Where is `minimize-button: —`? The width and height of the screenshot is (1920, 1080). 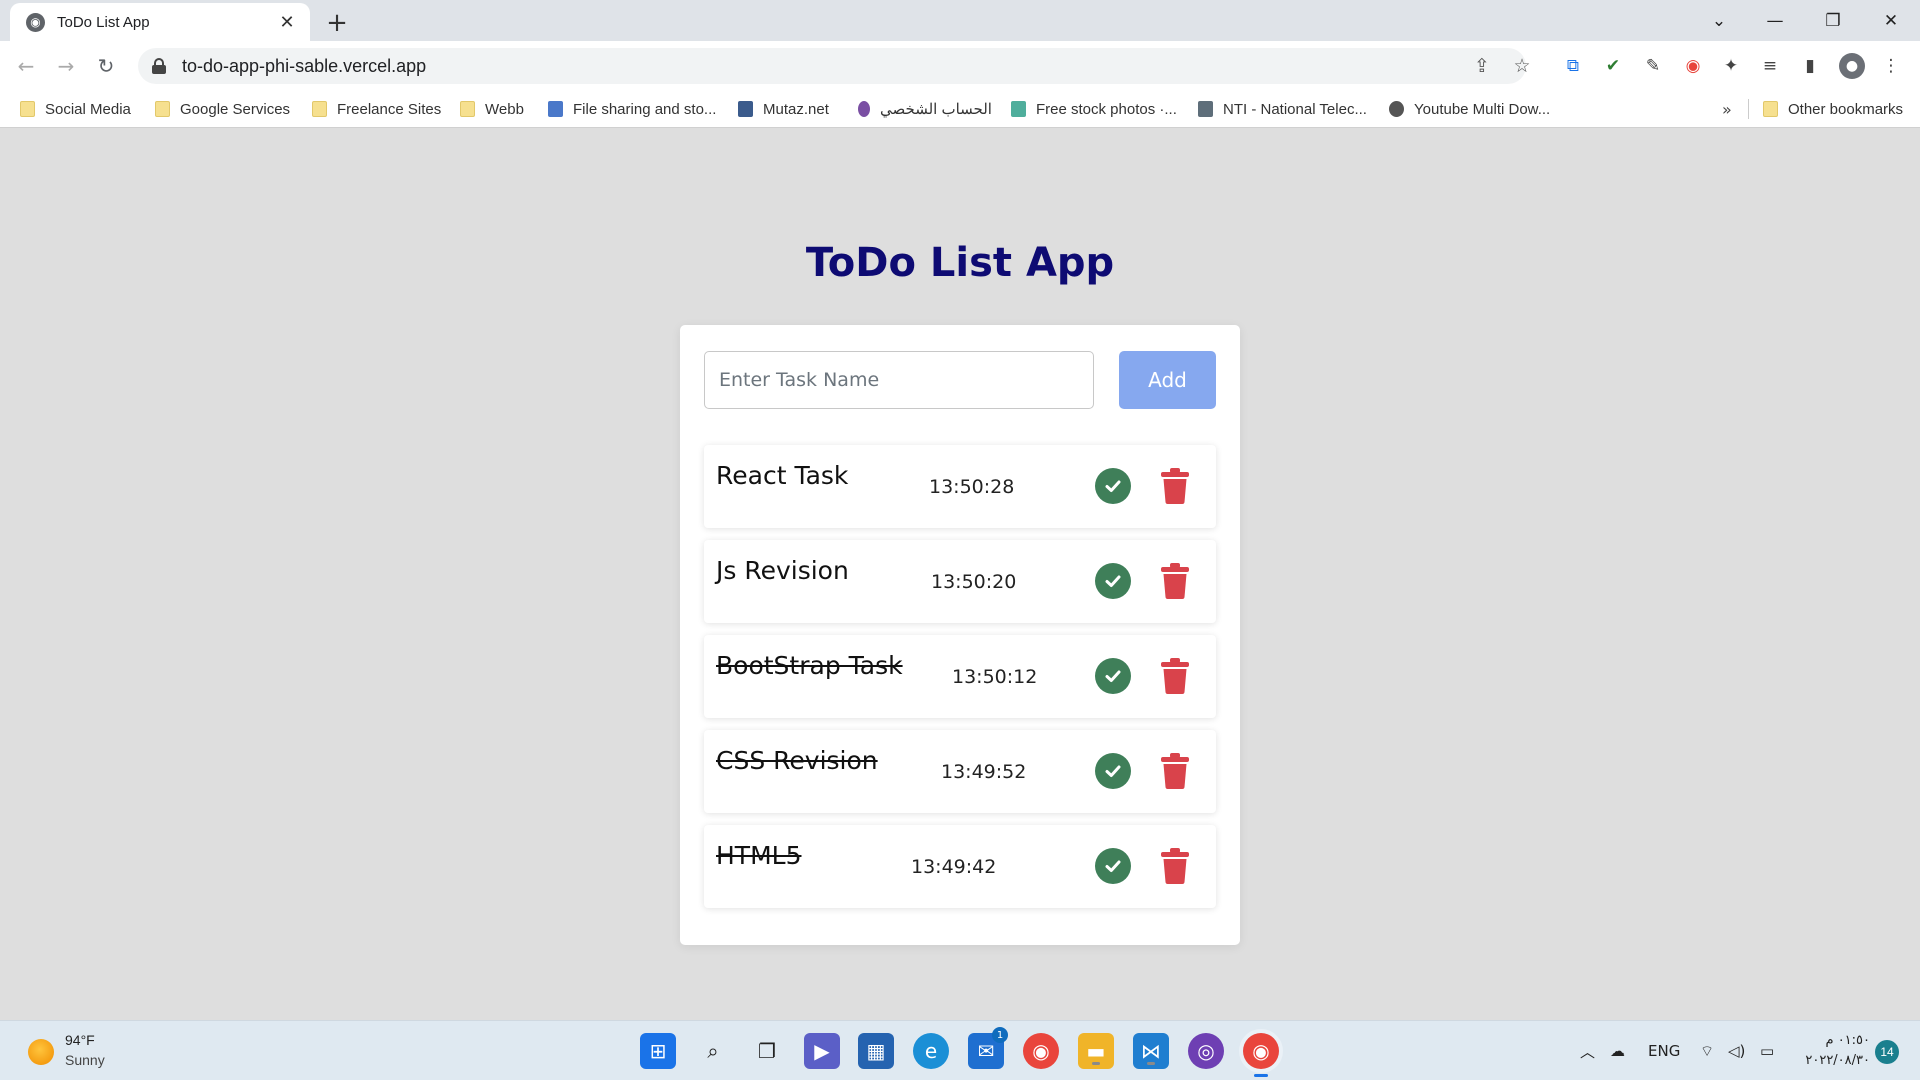
minimize-button: — is located at coordinates (1775, 20).